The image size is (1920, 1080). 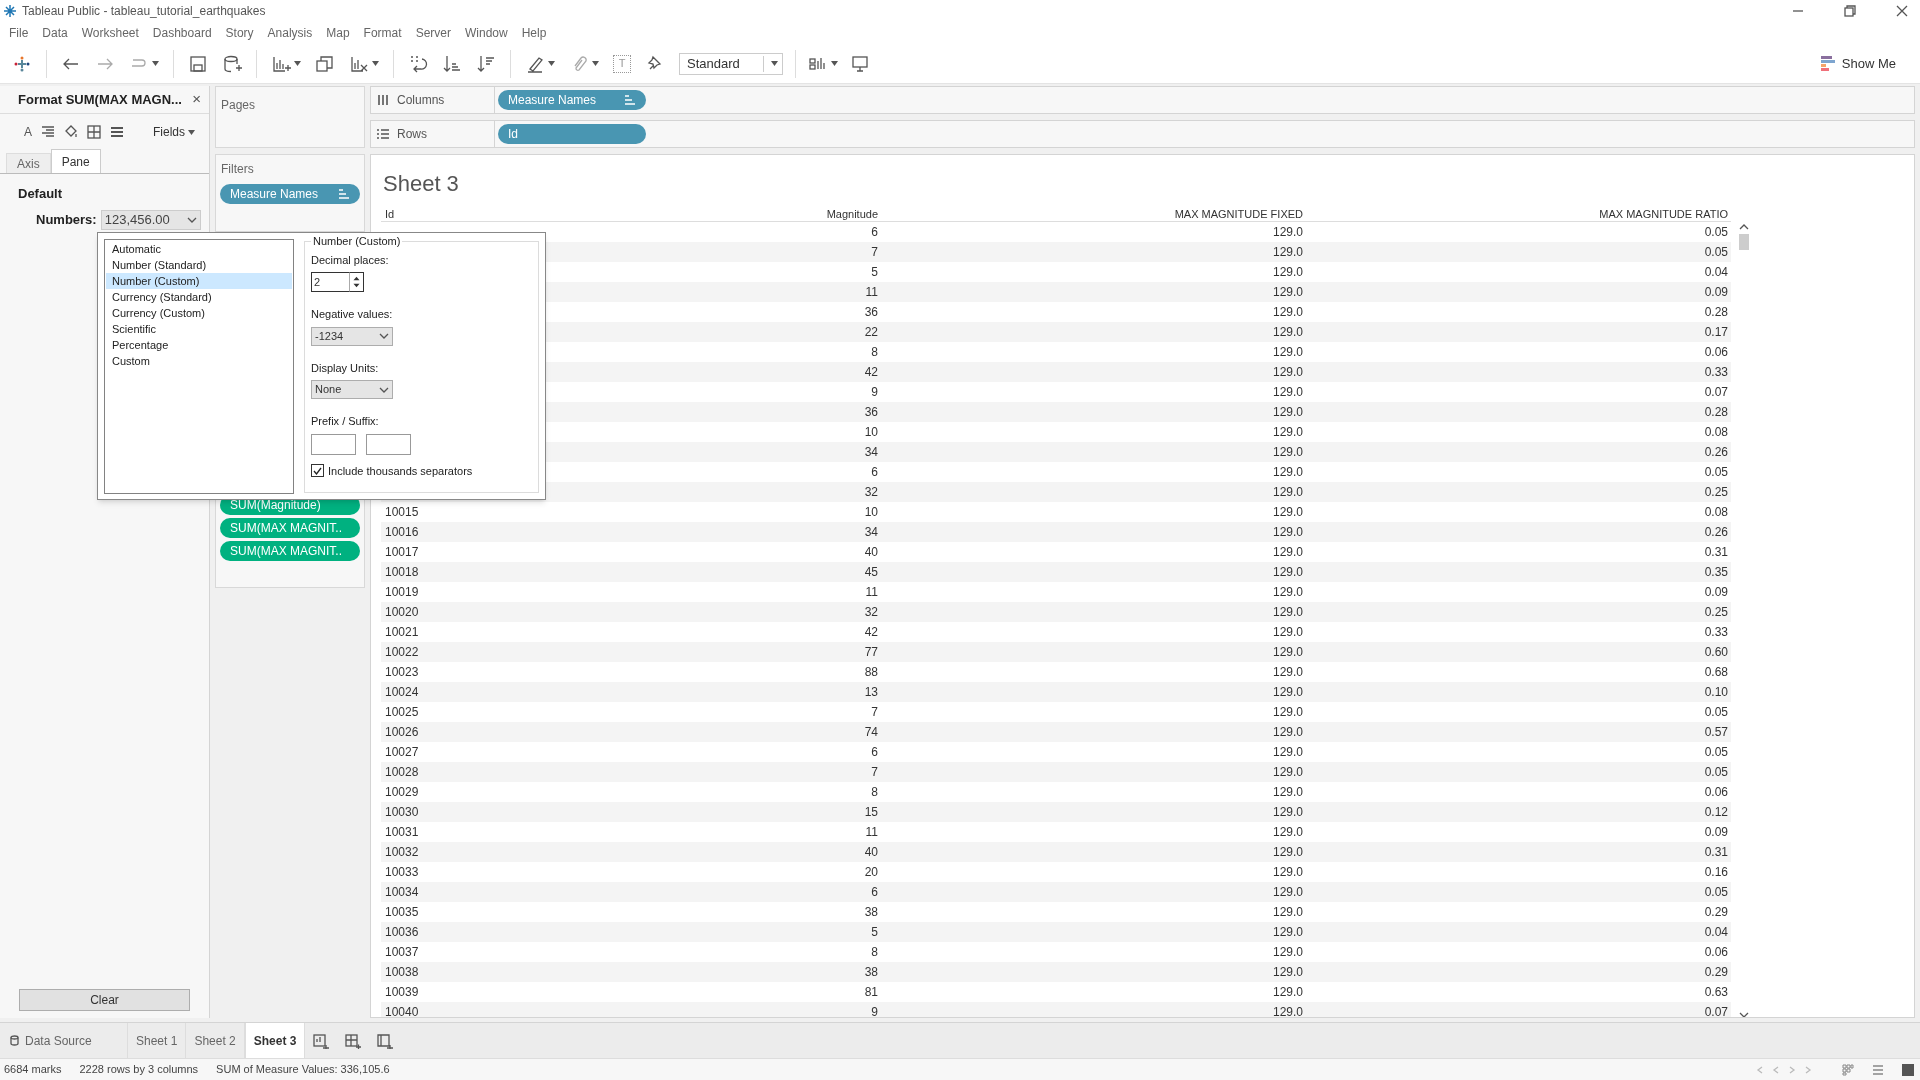 What do you see at coordinates (330, 282) in the screenshot?
I see `decimal-places-field: 2` at bounding box center [330, 282].